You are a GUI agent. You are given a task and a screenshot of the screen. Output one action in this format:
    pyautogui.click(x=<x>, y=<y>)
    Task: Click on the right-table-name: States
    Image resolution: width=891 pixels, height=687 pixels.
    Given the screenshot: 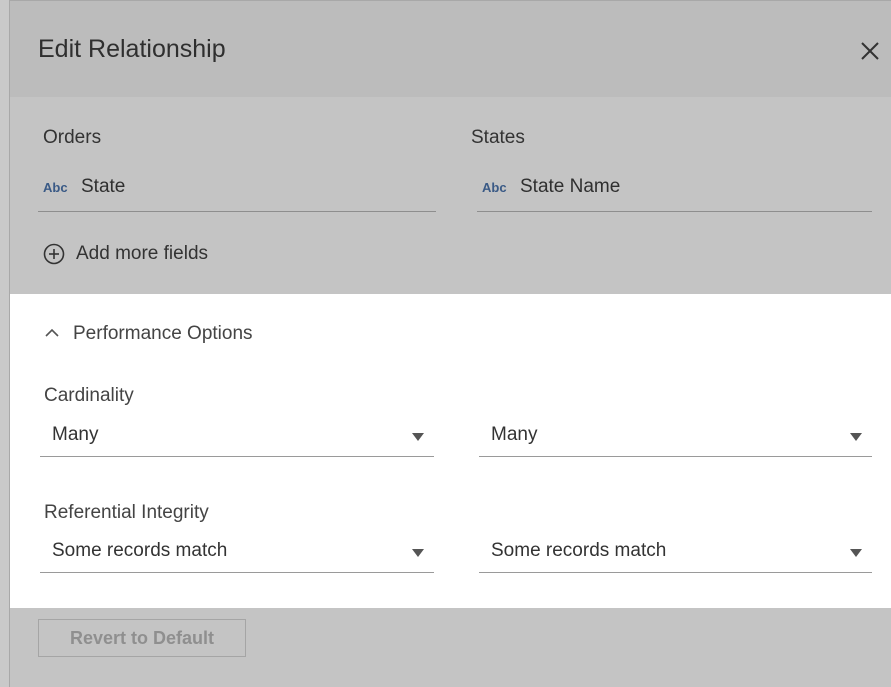 What is the action you would take?
    pyautogui.click(x=498, y=137)
    